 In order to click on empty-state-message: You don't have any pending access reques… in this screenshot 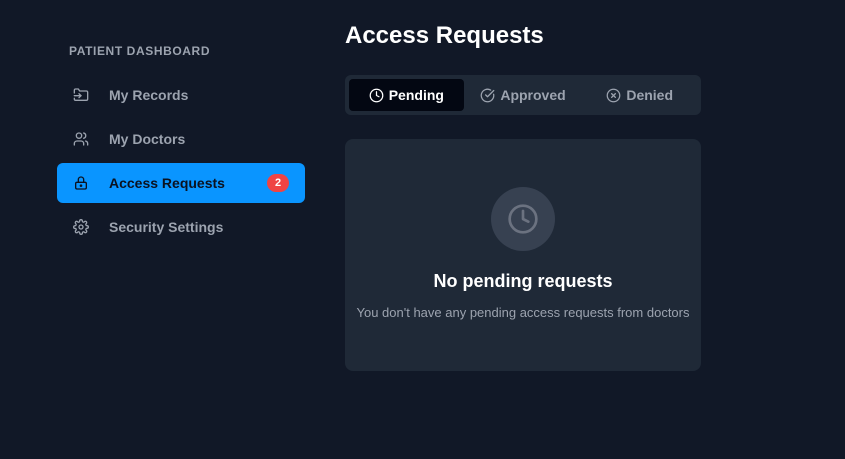, I will do `click(523, 312)`.